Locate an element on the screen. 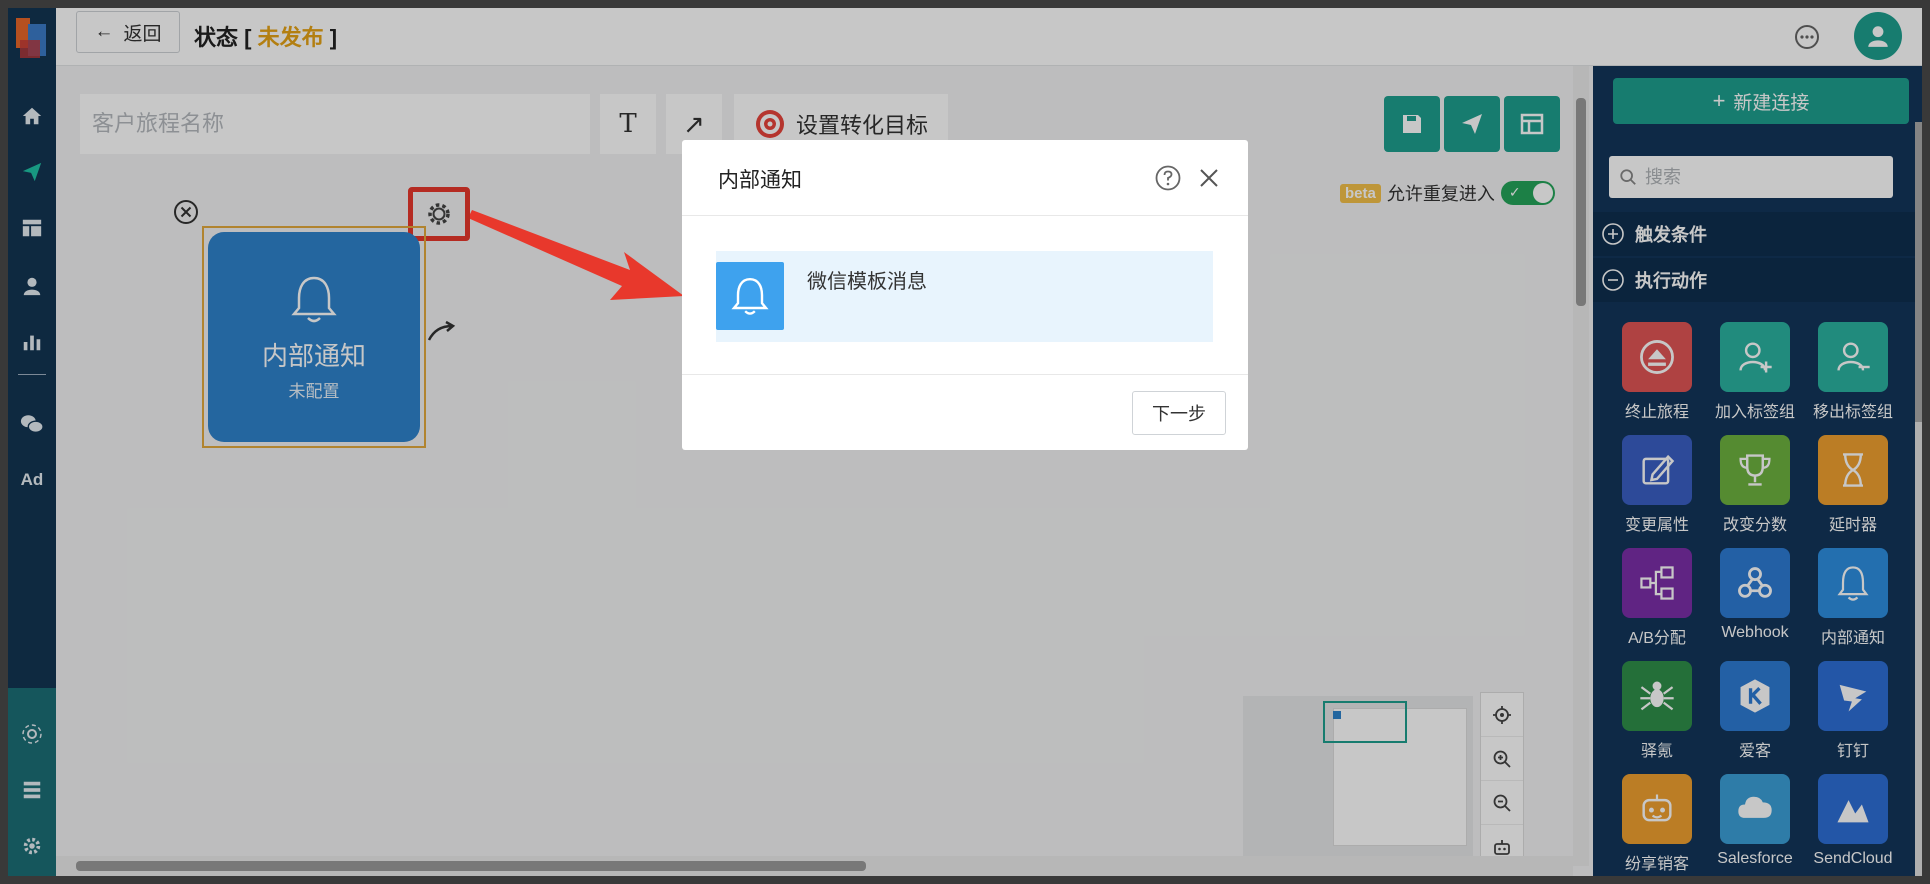  wechat-template-option: 微信模板消息 is located at coordinates (964, 296).